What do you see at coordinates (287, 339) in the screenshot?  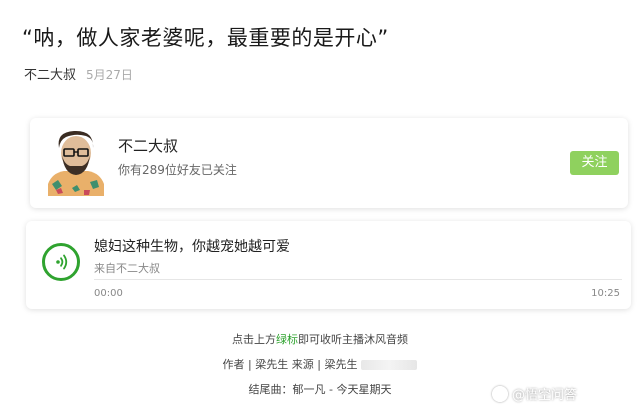 I see `green-badge-link: 绿标` at bounding box center [287, 339].